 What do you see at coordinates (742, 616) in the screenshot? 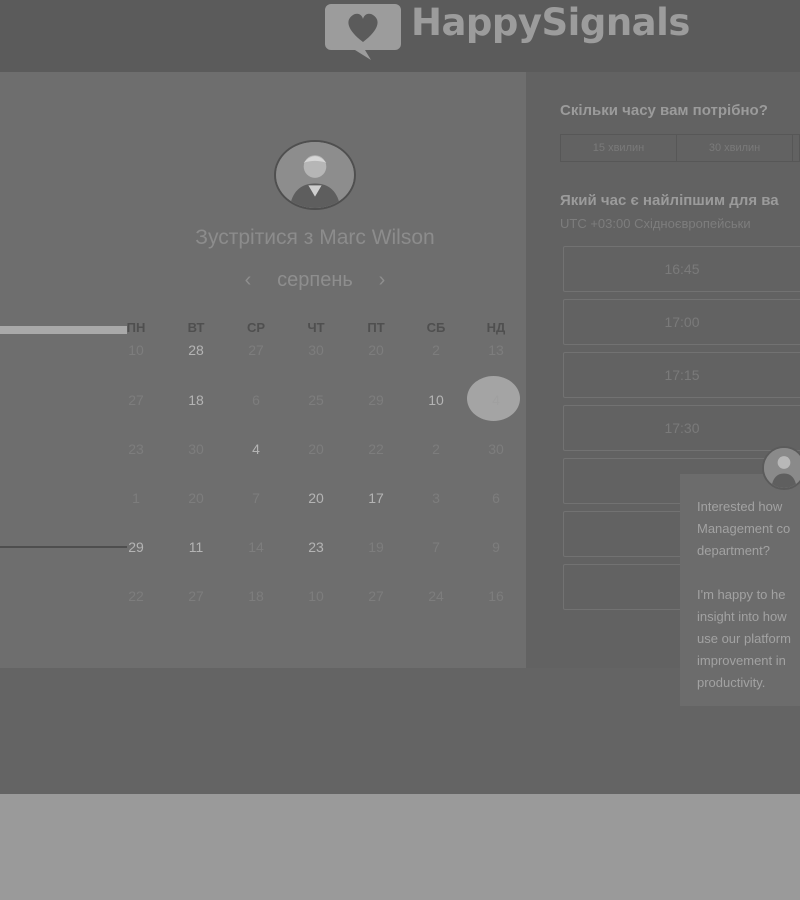
I see `chat-text: insight into how` at bounding box center [742, 616].